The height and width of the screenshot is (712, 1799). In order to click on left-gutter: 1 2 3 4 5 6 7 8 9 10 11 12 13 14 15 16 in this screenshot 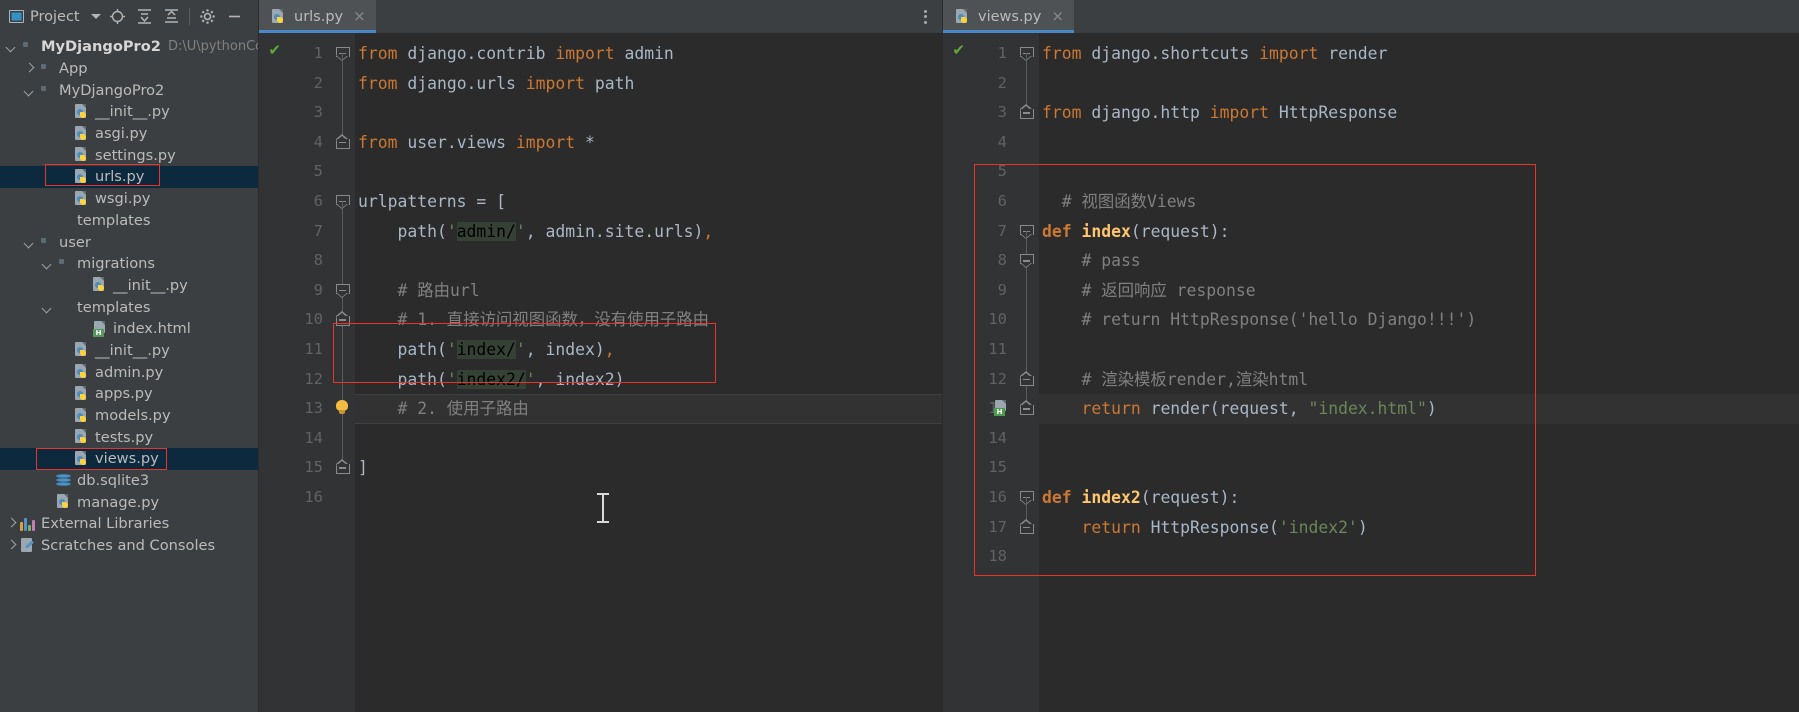, I will do `click(308, 372)`.